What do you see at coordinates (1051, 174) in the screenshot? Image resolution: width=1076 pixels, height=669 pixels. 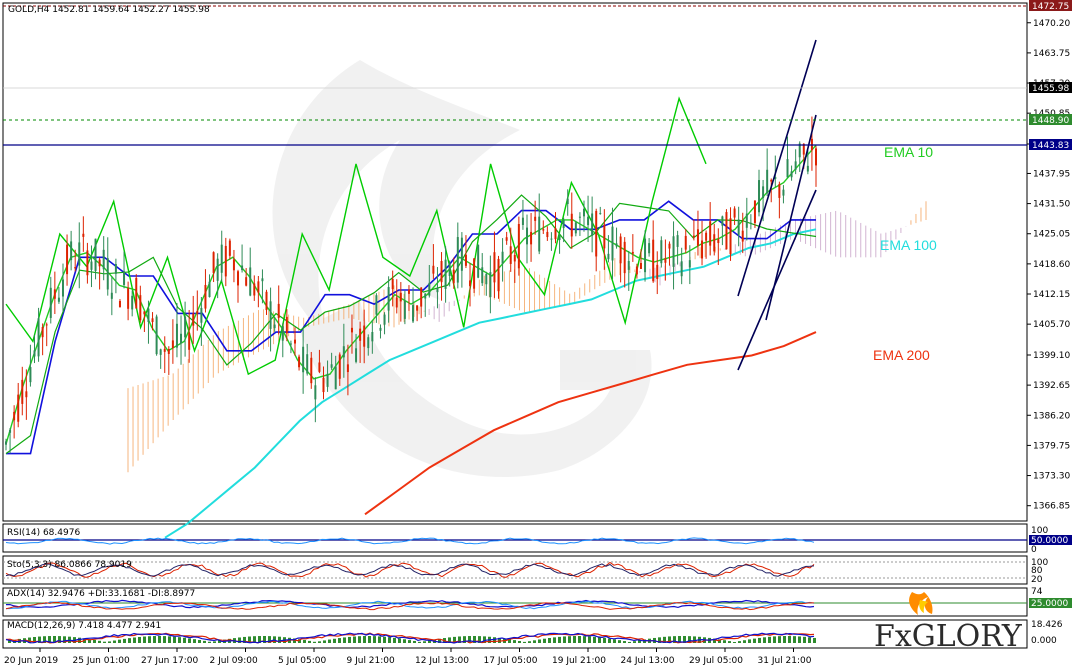 I see `price-tick: 1437.95` at bounding box center [1051, 174].